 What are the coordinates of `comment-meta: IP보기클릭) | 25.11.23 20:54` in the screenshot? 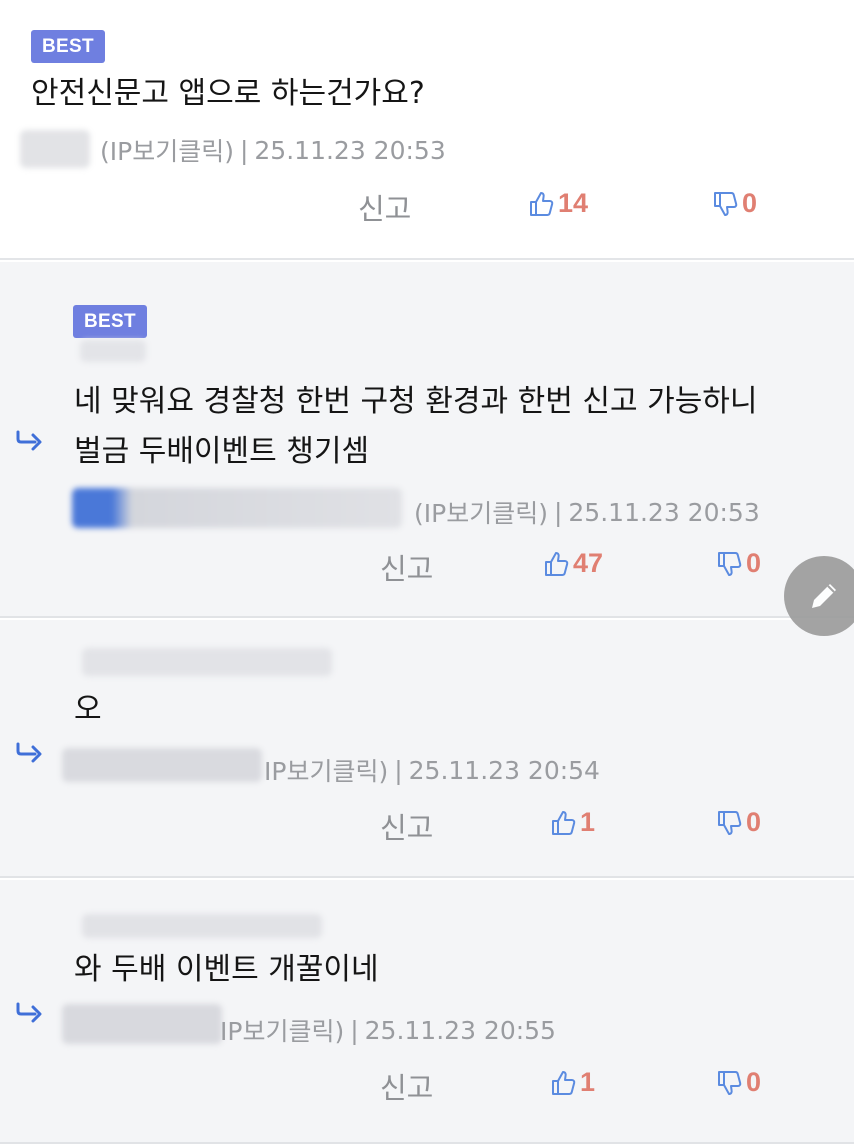 It's located at (432, 770).